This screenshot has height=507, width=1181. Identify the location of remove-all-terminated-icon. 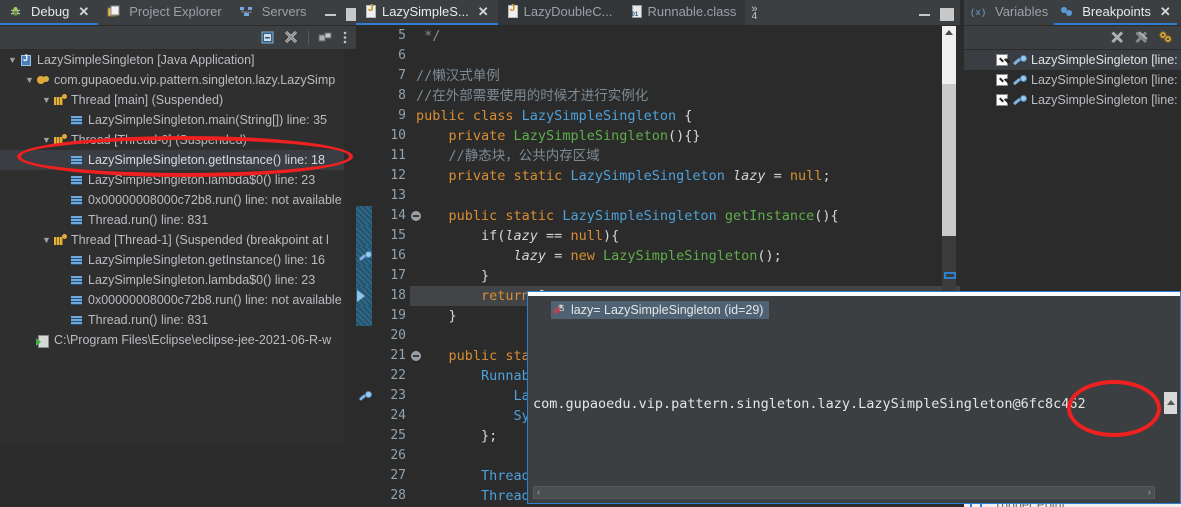
(291, 37).